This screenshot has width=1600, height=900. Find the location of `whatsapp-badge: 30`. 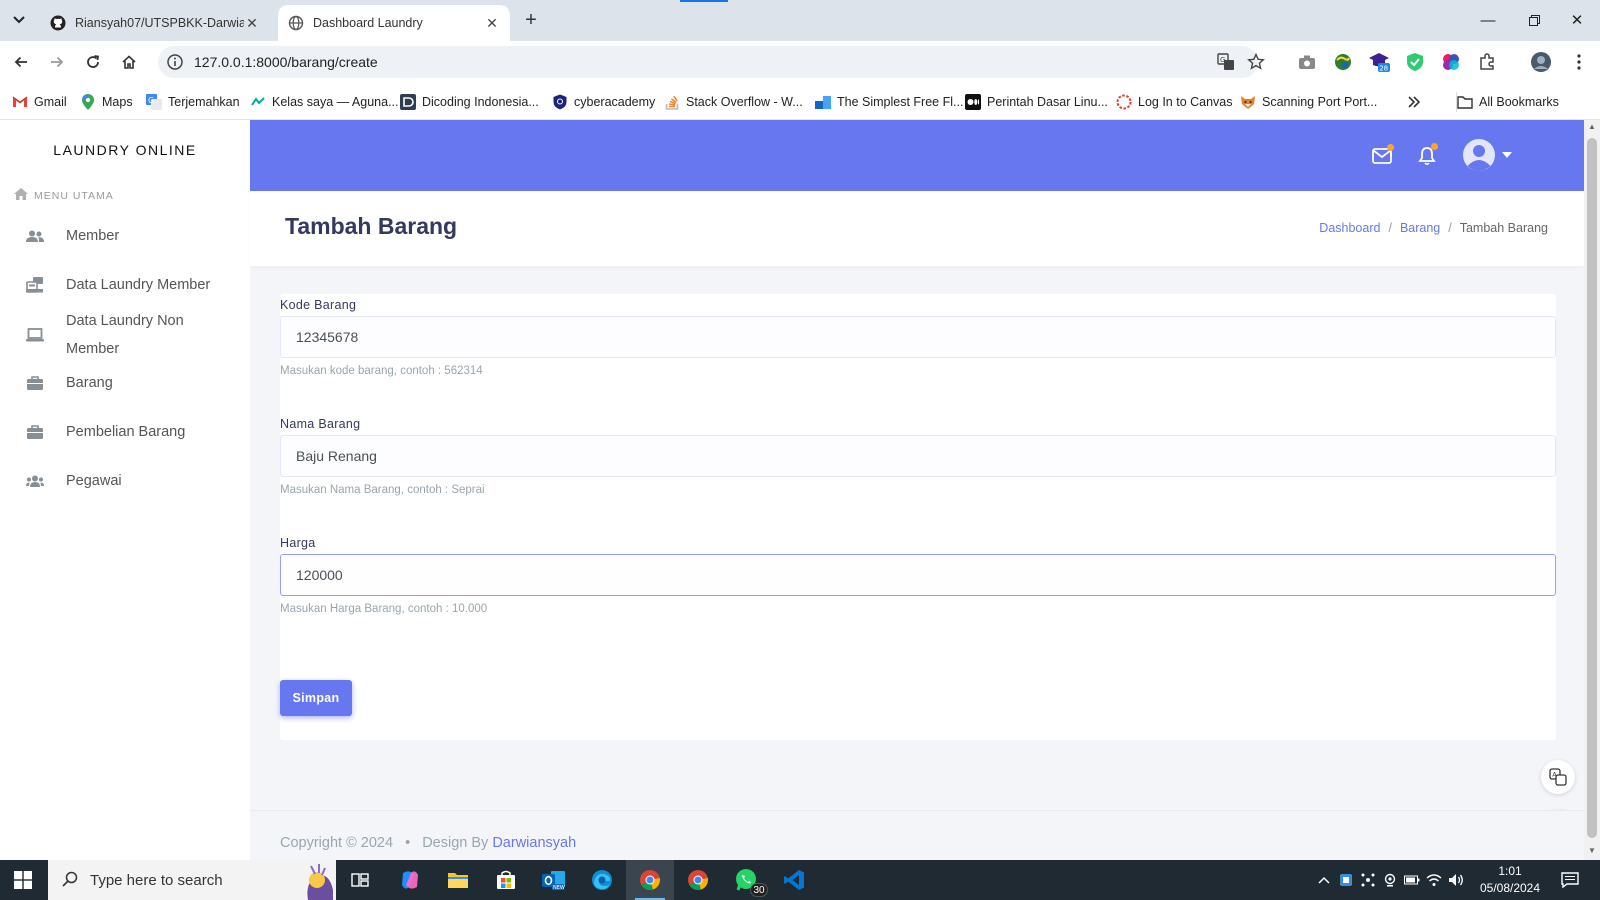

whatsapp-badge: 30 is located at coordinates (759, 890).